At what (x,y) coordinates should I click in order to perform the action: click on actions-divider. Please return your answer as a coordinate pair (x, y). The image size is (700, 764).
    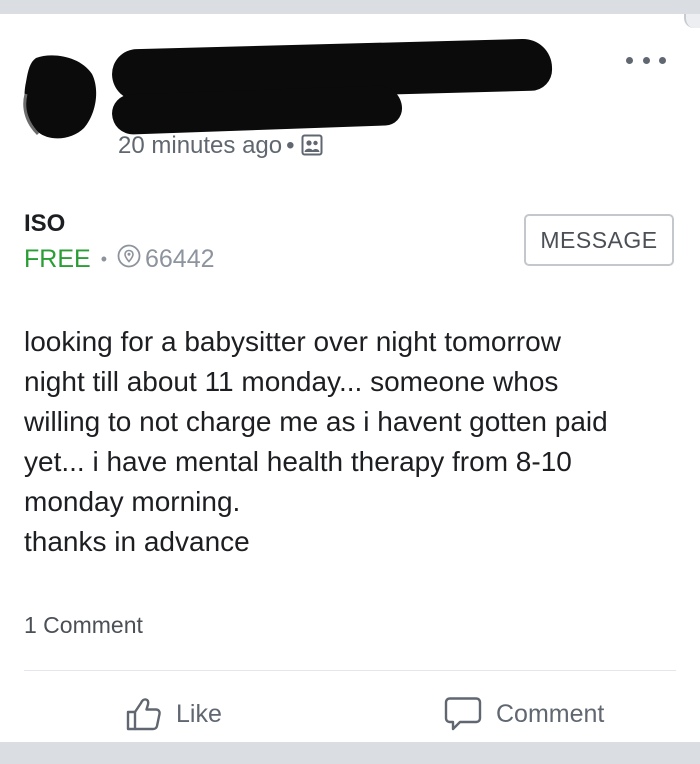
    Looking at the image, I should click on (350, 670).